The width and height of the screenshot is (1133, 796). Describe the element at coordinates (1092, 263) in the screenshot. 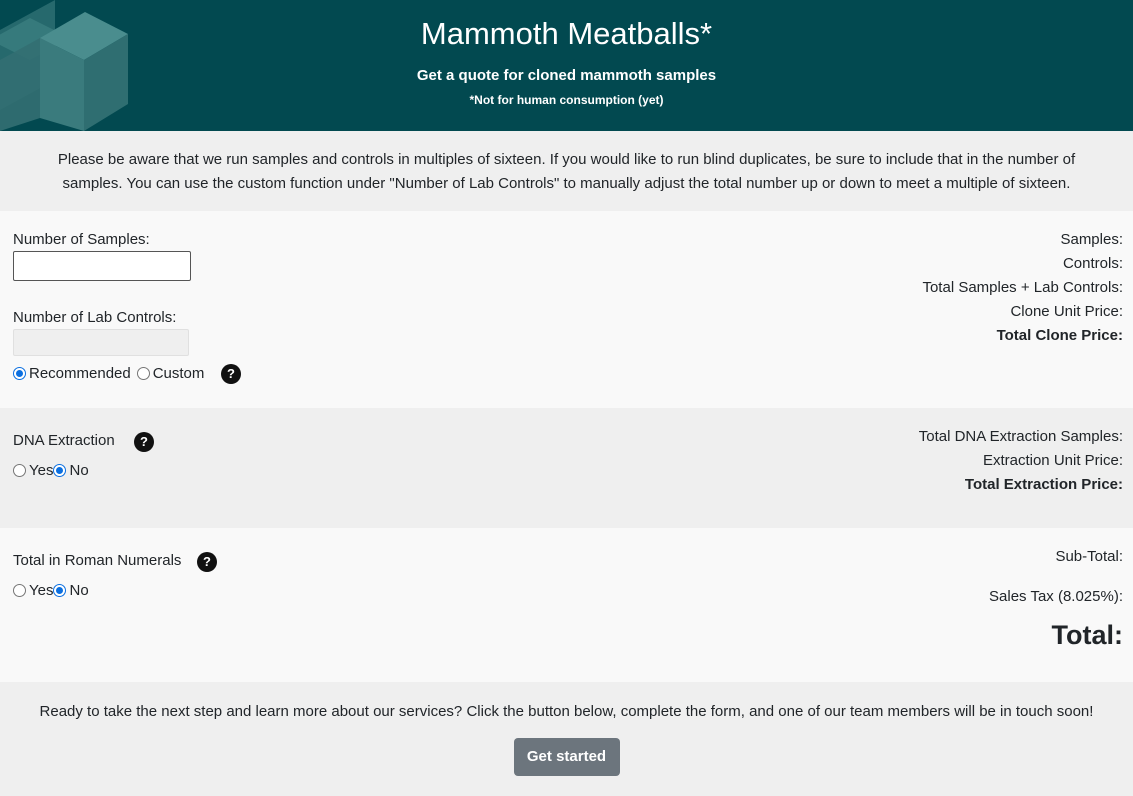

I see `controls-summary-label: Controls:` at that location.